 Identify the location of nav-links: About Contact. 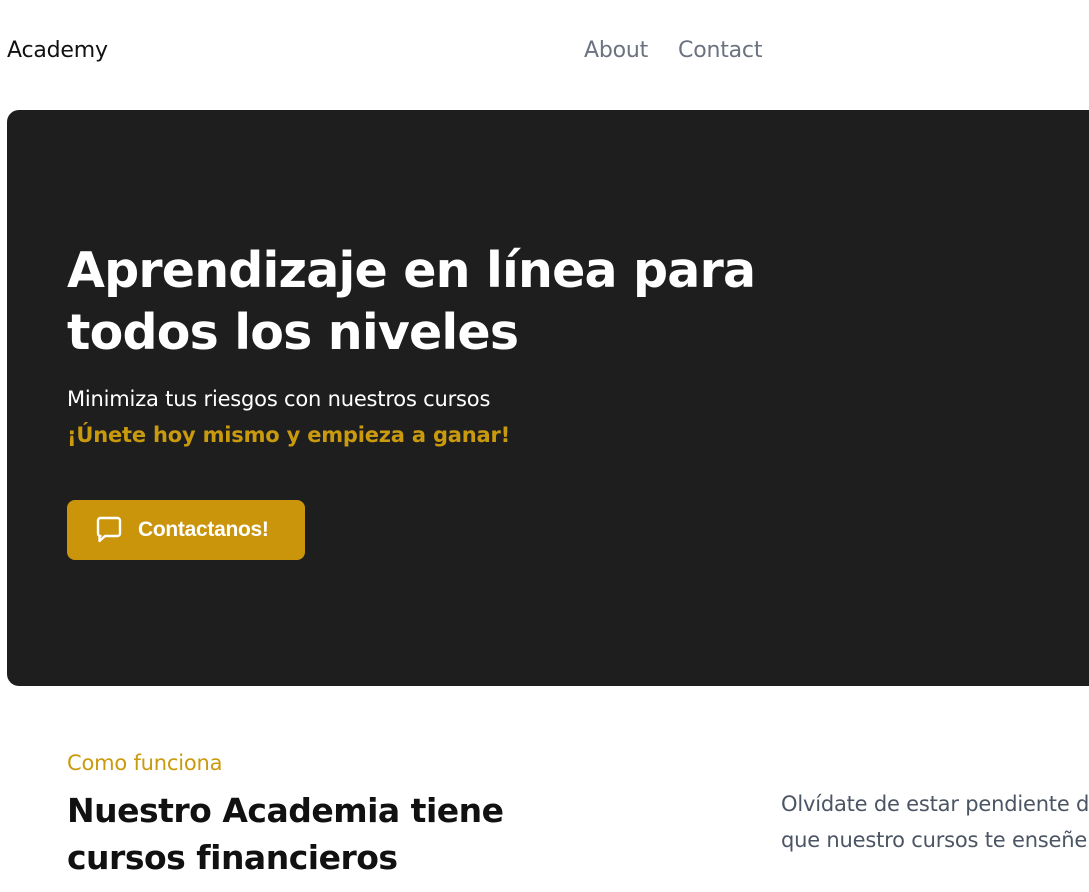
(673, 50).